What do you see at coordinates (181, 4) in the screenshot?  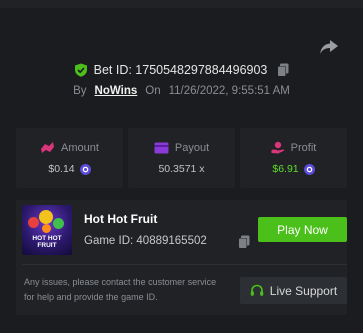 I see `top-bar` at bounding box center [181, 4].